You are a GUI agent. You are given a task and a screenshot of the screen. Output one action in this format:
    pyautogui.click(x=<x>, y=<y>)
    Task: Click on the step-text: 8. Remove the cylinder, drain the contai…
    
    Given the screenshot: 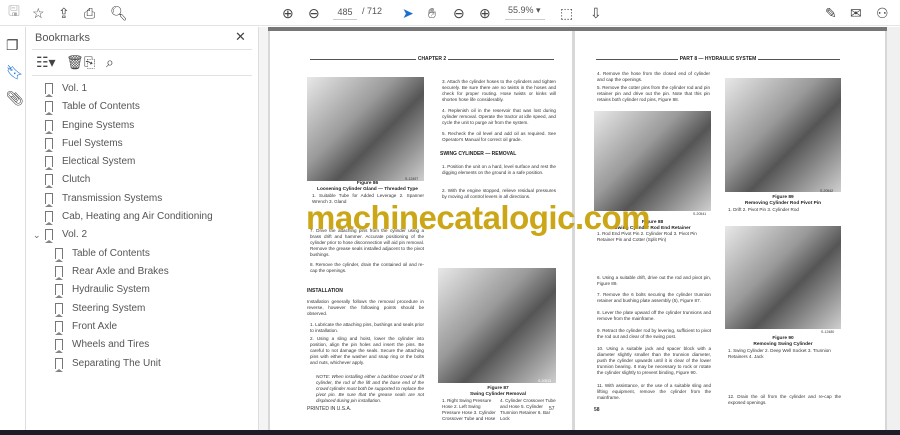 What is the action you would take?
    pyautogui.click(x=367, y=267)
    